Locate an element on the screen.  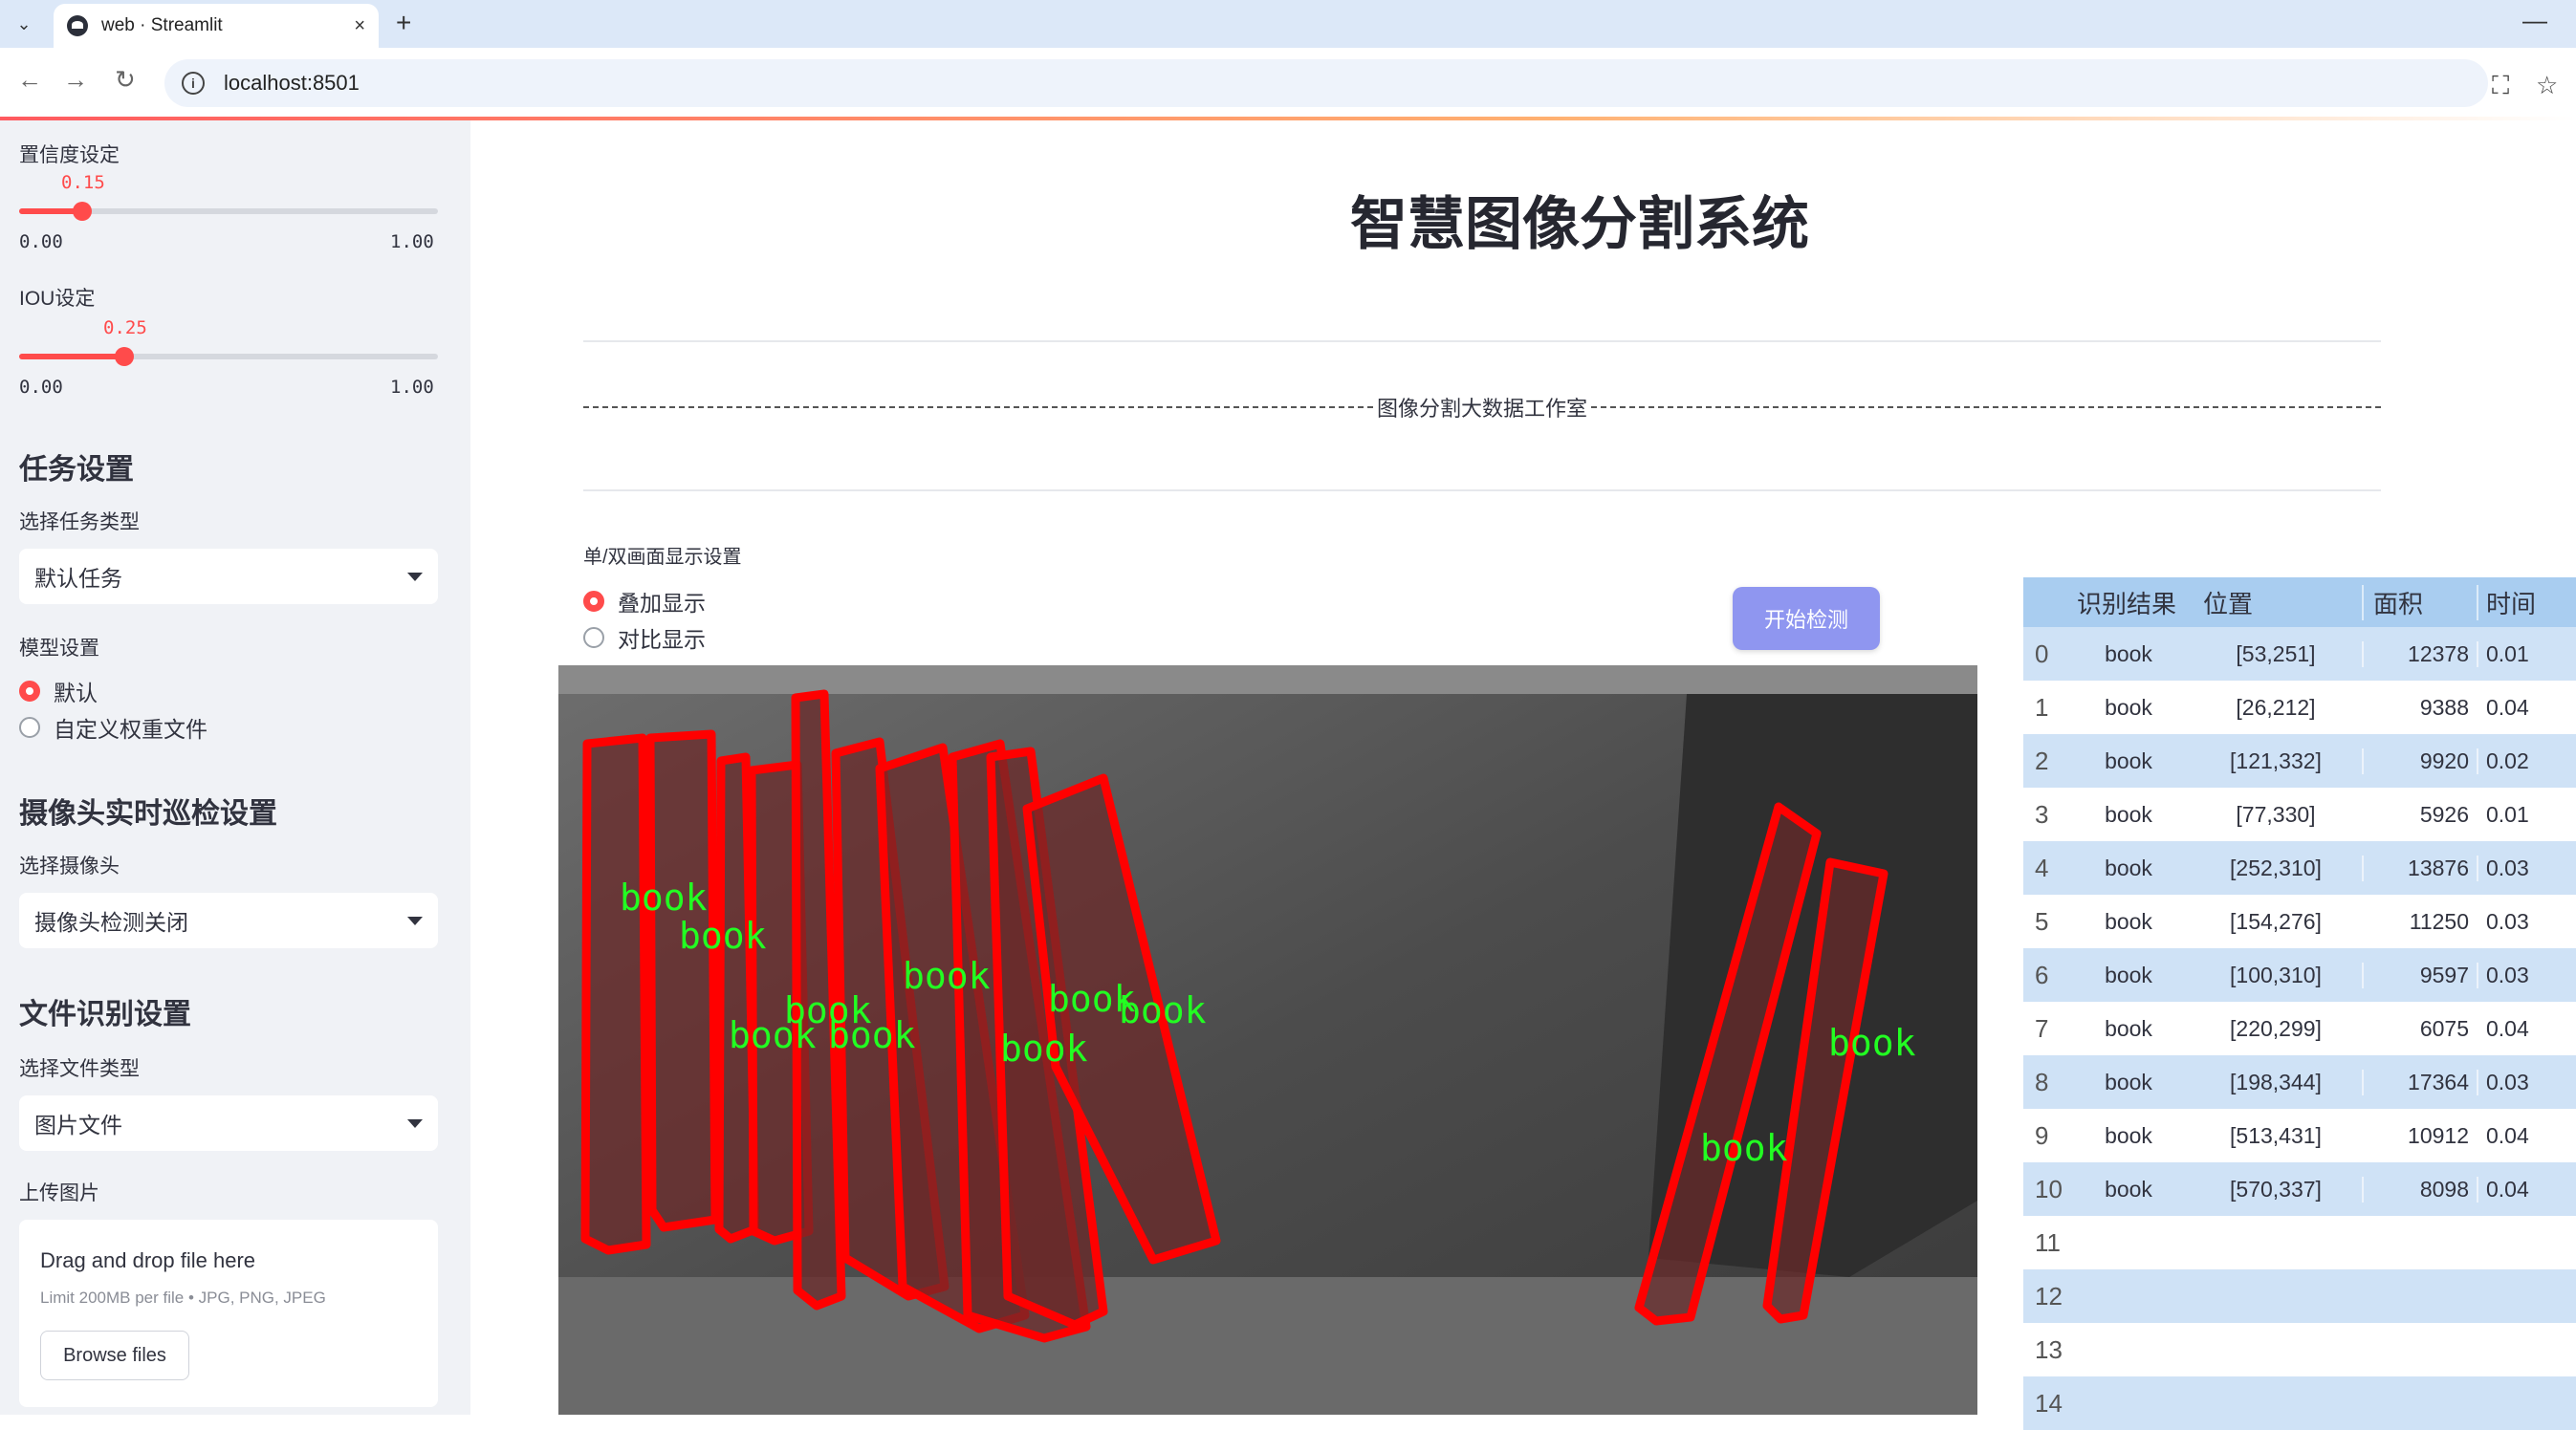
confidence-label: 置信度设定 is located at coordinates (69, 155).